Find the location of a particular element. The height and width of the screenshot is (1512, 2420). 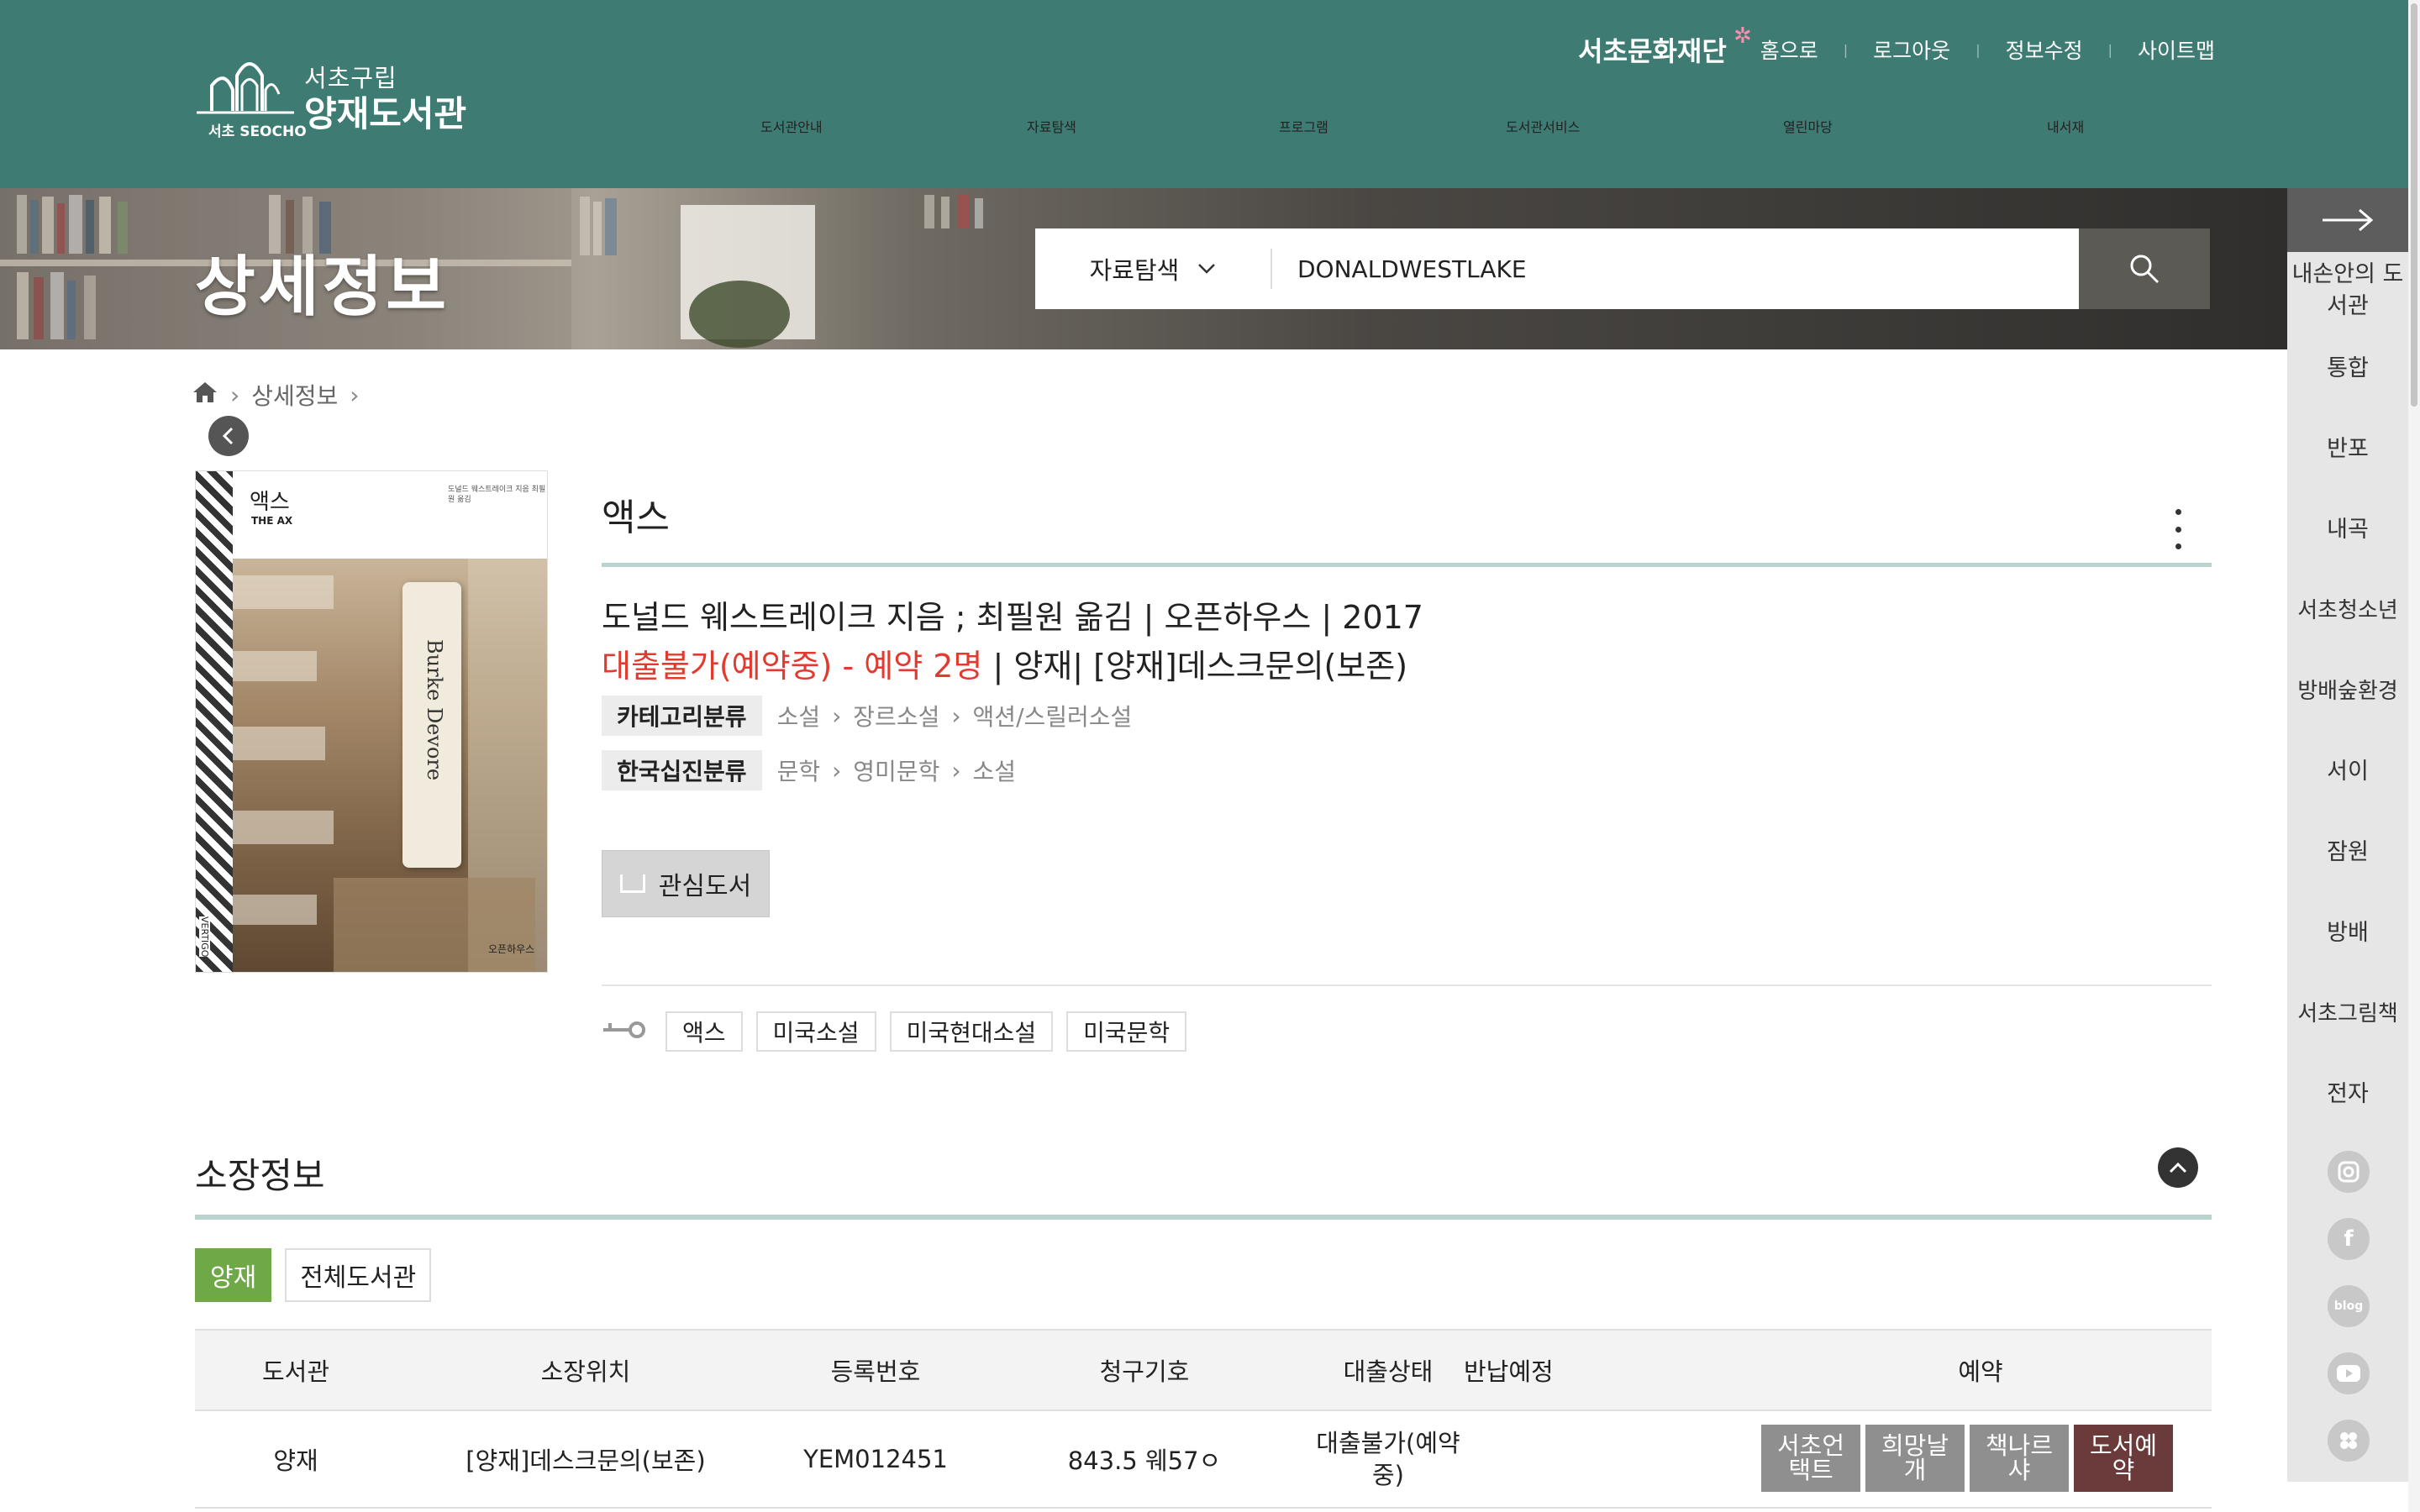

kdc-level-3: 소설 is located at coordinates (995, 770).